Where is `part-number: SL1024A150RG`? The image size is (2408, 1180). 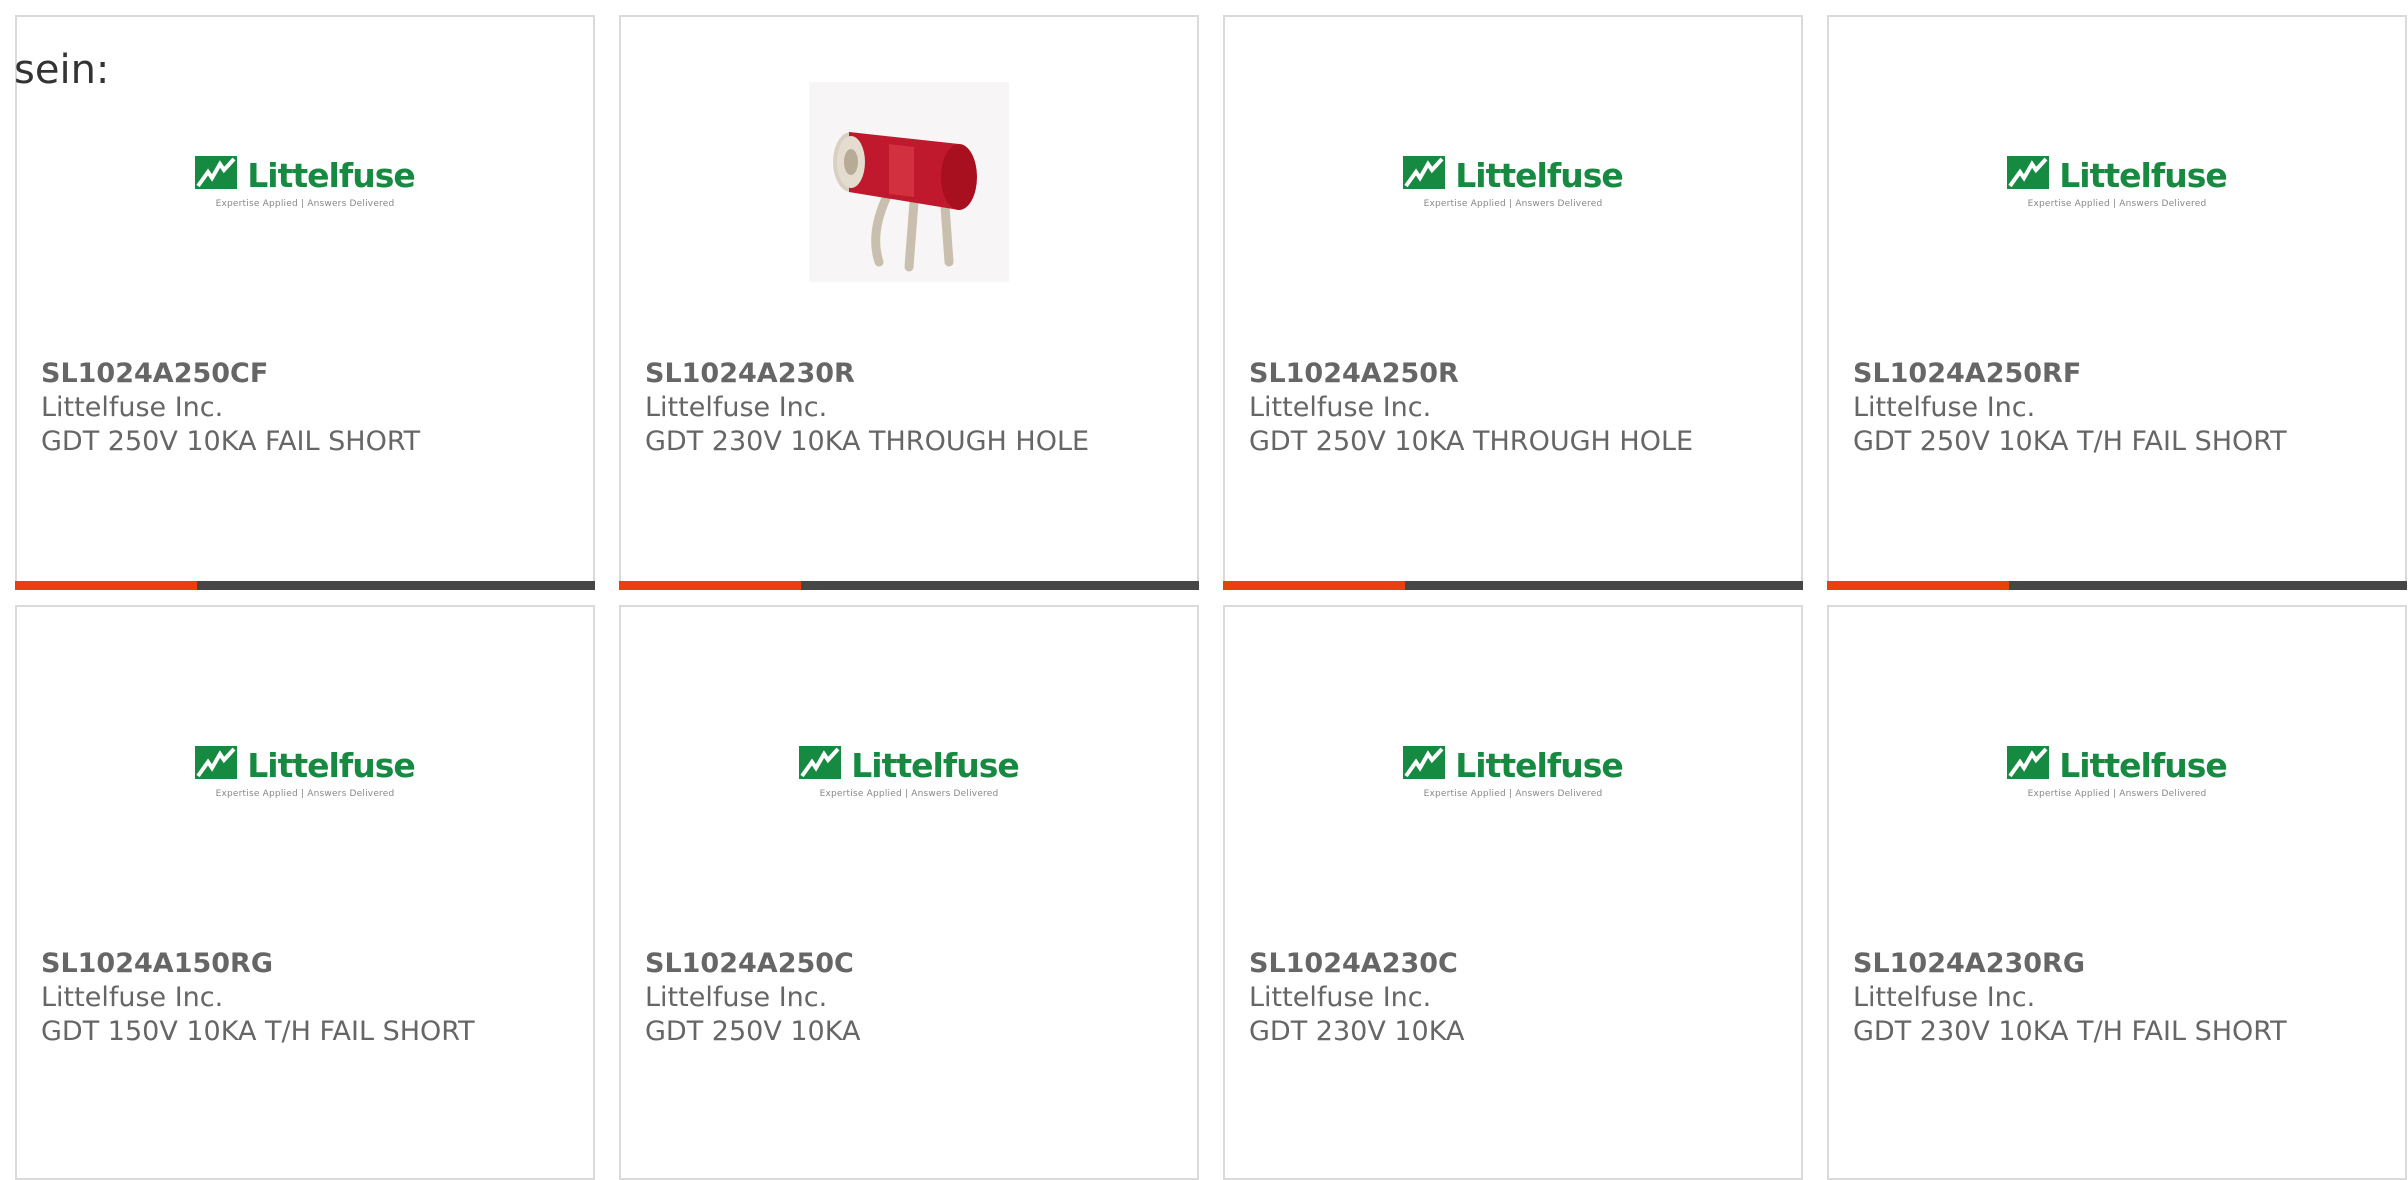
part-number: SL1024A150RG is located at coordinates (312, 964).